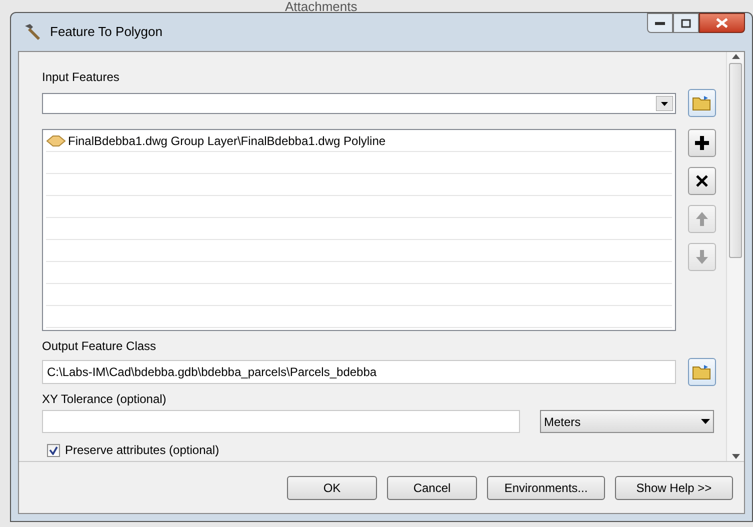 The height and width of the screenshot is (527, 753). I want to click on checkbox, so click(53, 450).